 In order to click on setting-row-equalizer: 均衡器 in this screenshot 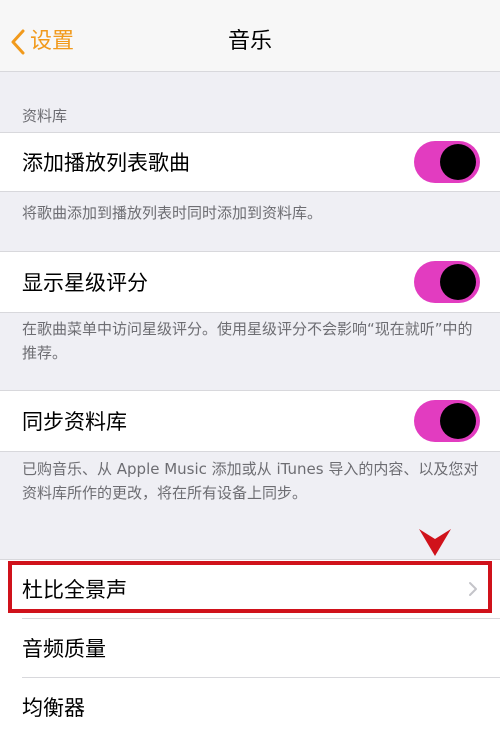, I will do `click(250, 706)`.